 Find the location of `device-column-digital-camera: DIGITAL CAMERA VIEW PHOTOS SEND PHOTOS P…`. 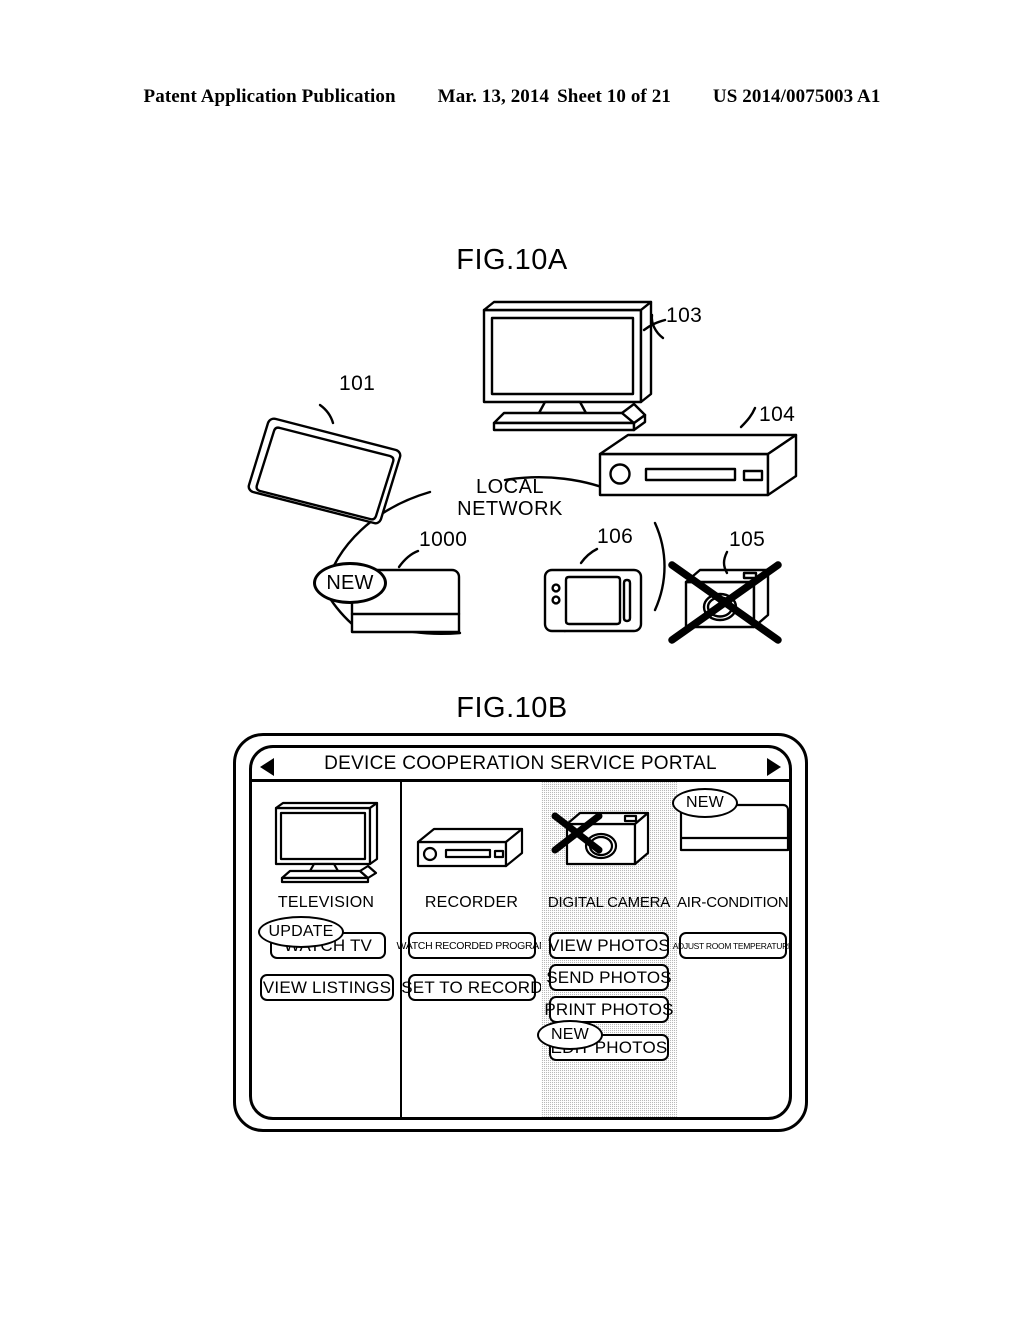

device-column-digital-camera: DIGITAL CAMERA VIEW PHOTOS SEND PHOTOS P… is located at coordinates (607, 949).